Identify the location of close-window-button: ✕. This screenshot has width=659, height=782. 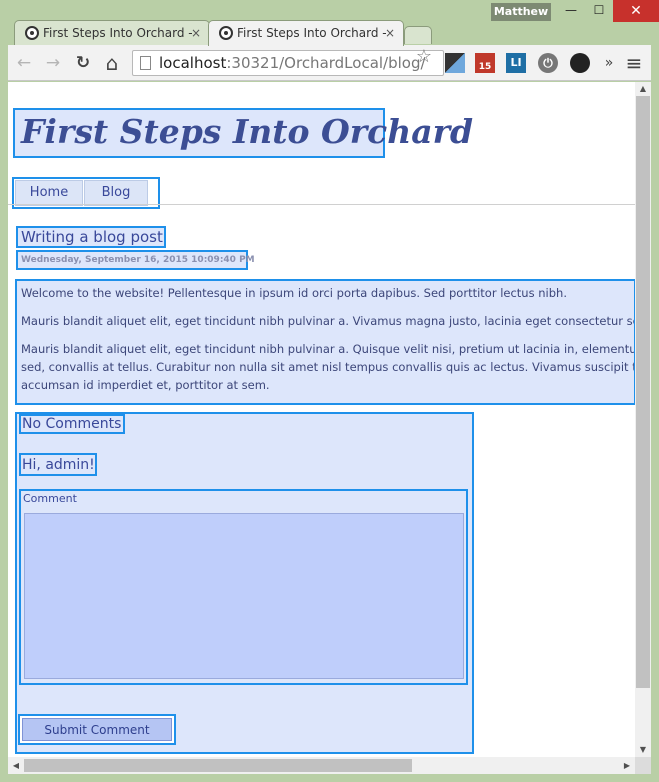
(636, 11).